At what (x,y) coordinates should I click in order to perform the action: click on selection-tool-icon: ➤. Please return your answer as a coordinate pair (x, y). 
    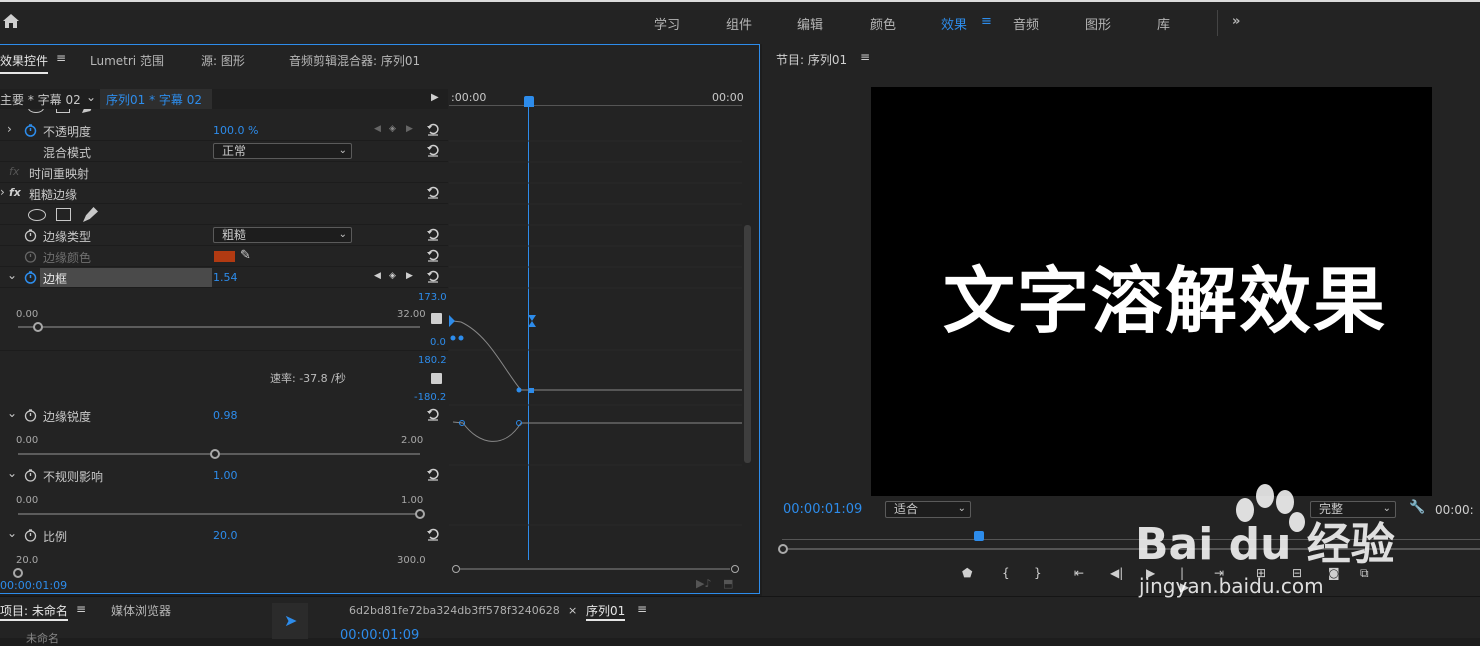
    Looking at the image, I should click on (290, 620).